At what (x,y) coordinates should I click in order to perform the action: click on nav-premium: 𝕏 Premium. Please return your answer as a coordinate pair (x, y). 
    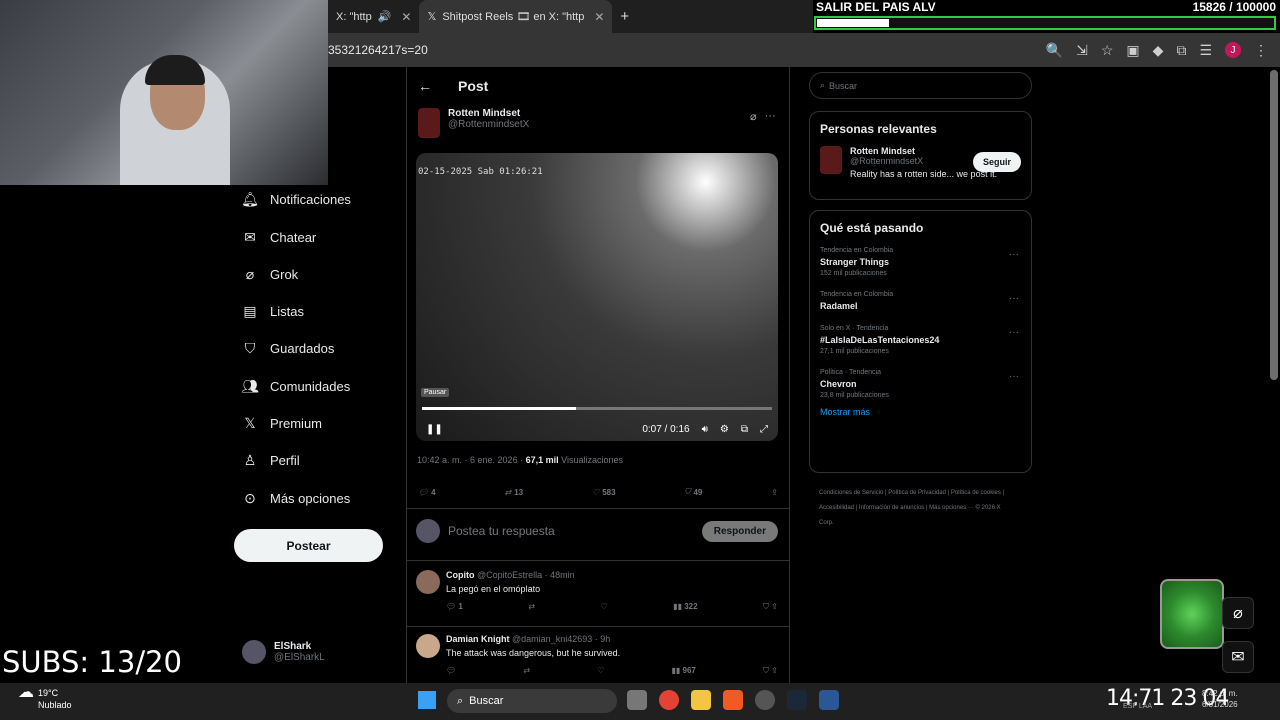
    Looking at the image, I should click on (282, 423).